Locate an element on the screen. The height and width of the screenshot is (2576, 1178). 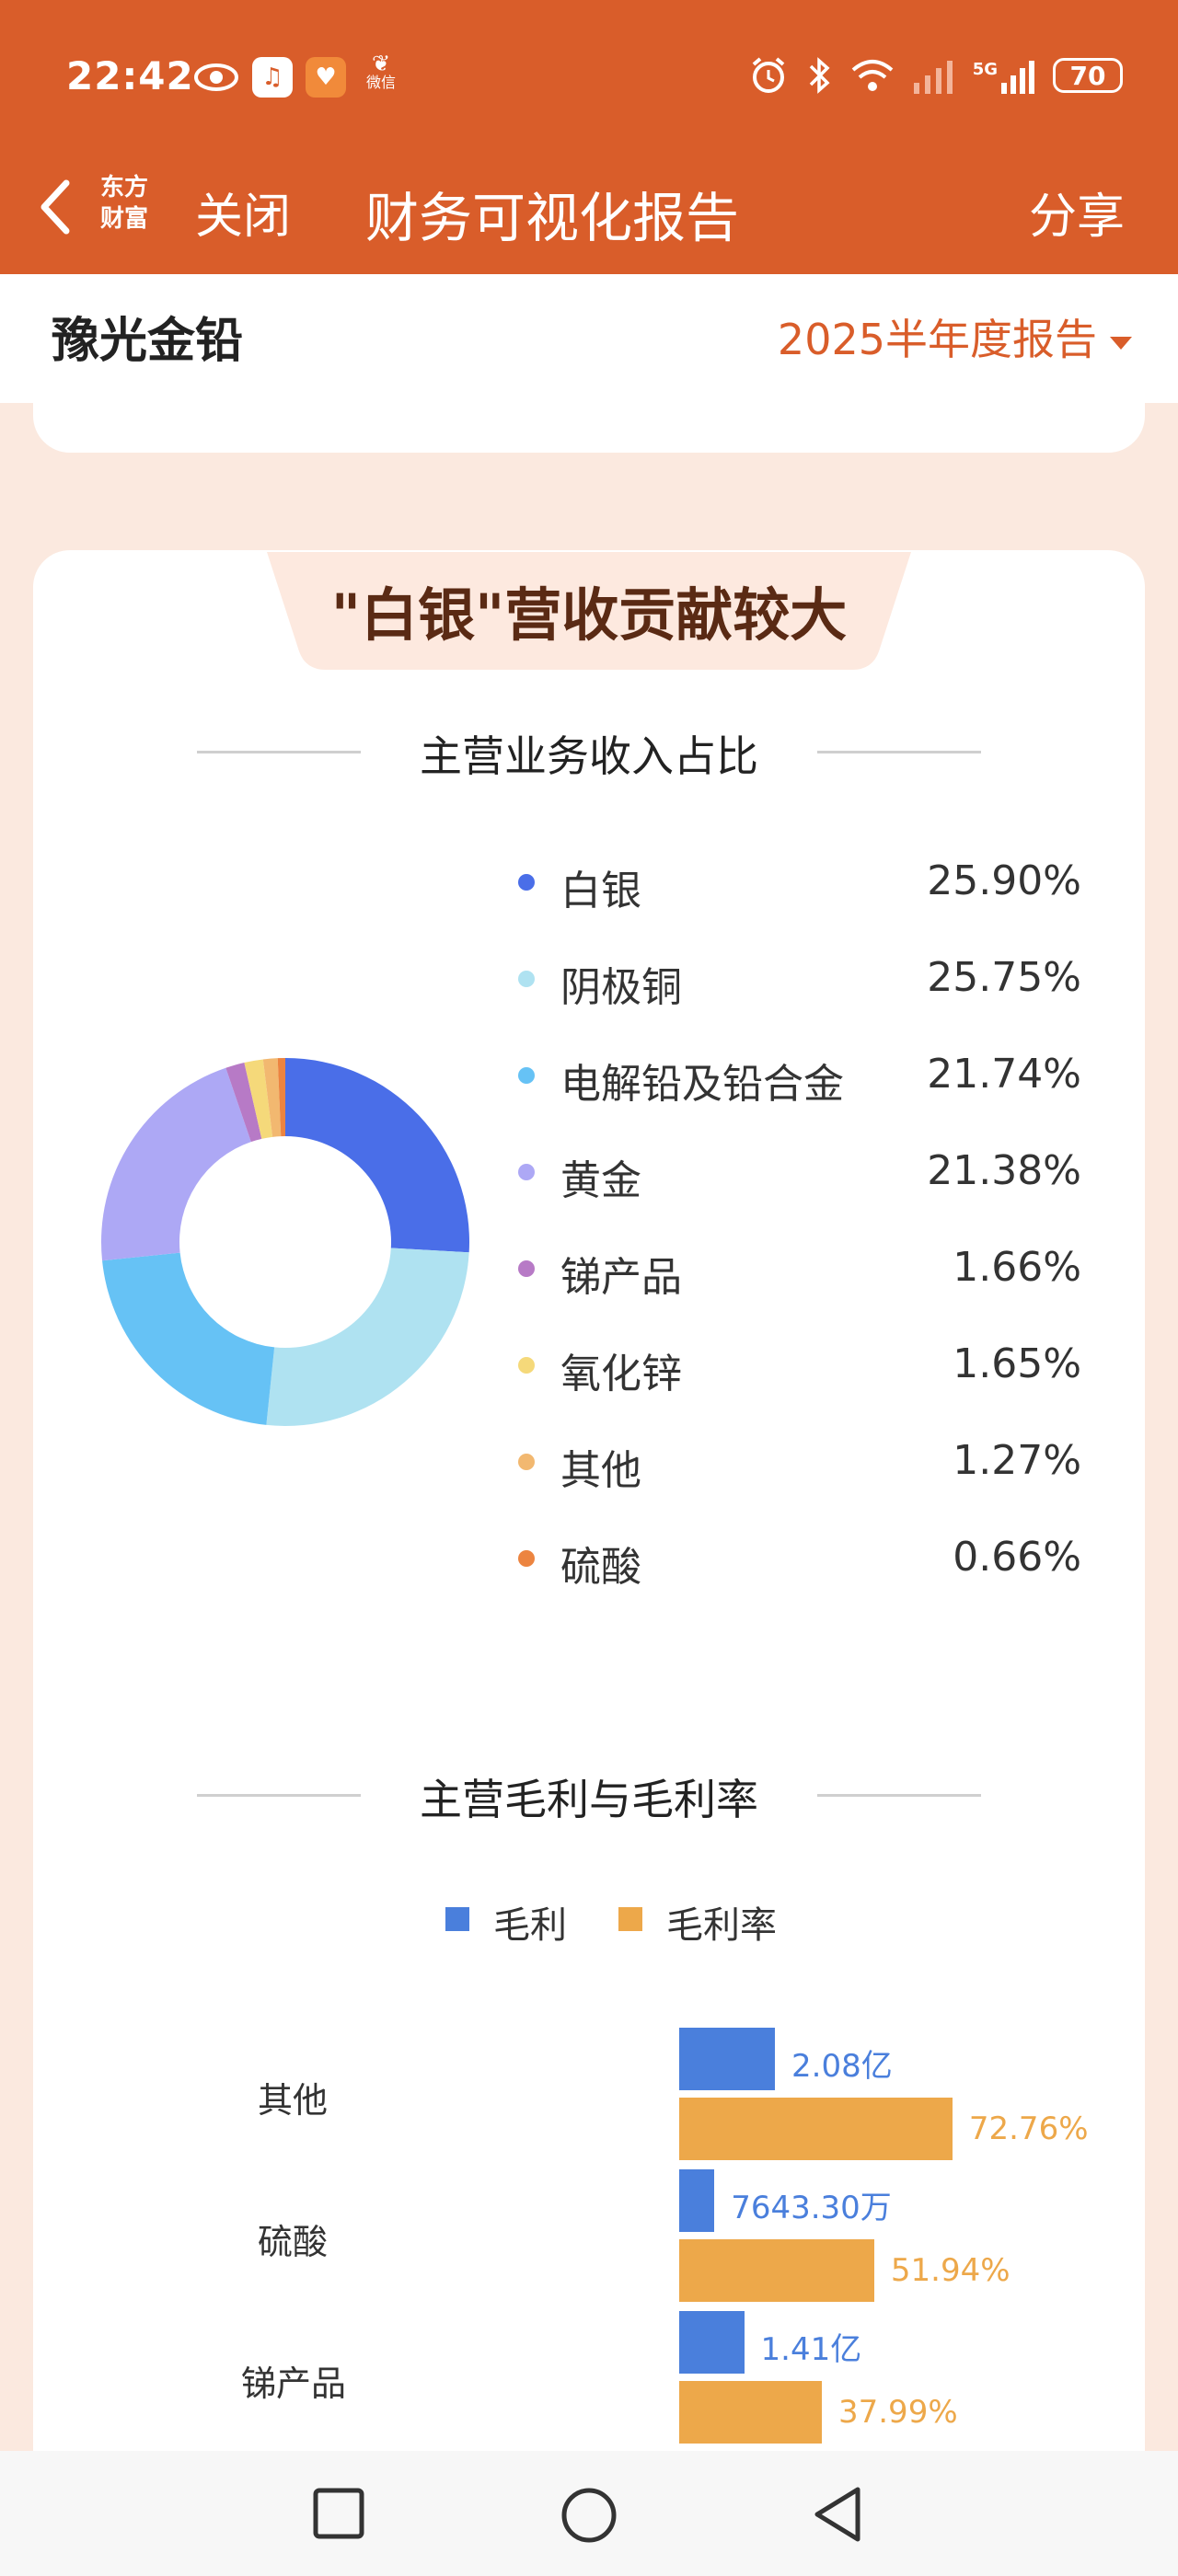
profit-legend-swatch is located at coordinates (457, 1919).